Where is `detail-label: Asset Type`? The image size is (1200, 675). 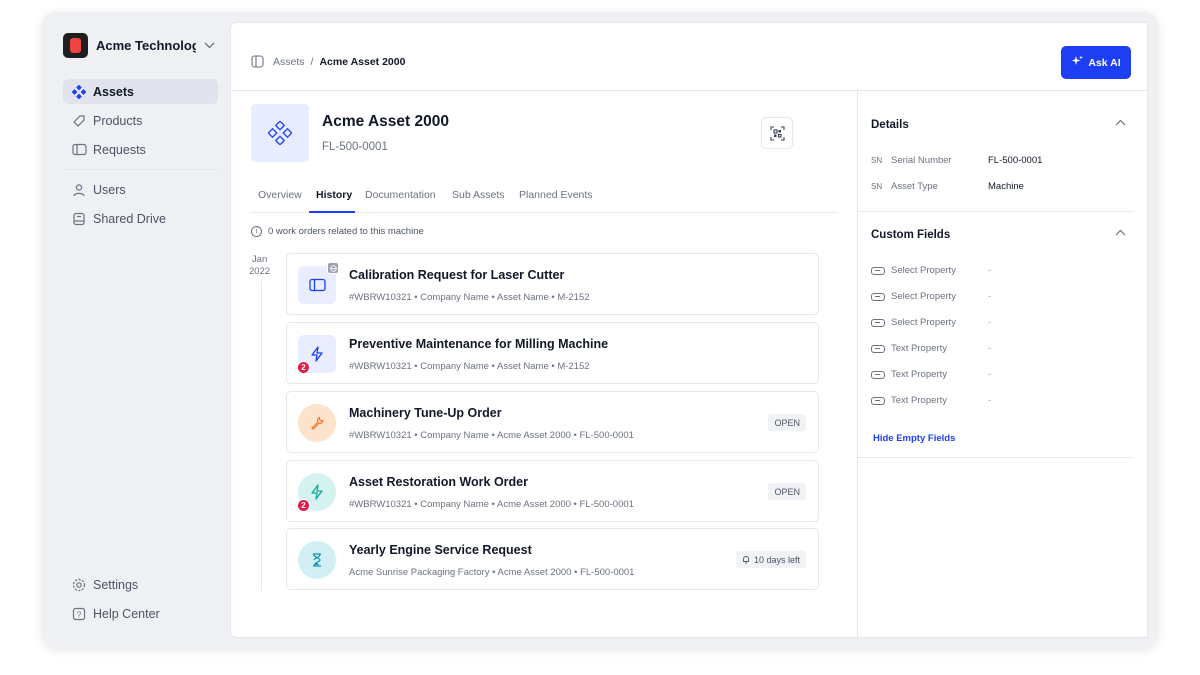
detail-label: Asset Type is located at coordinates (914, 186).